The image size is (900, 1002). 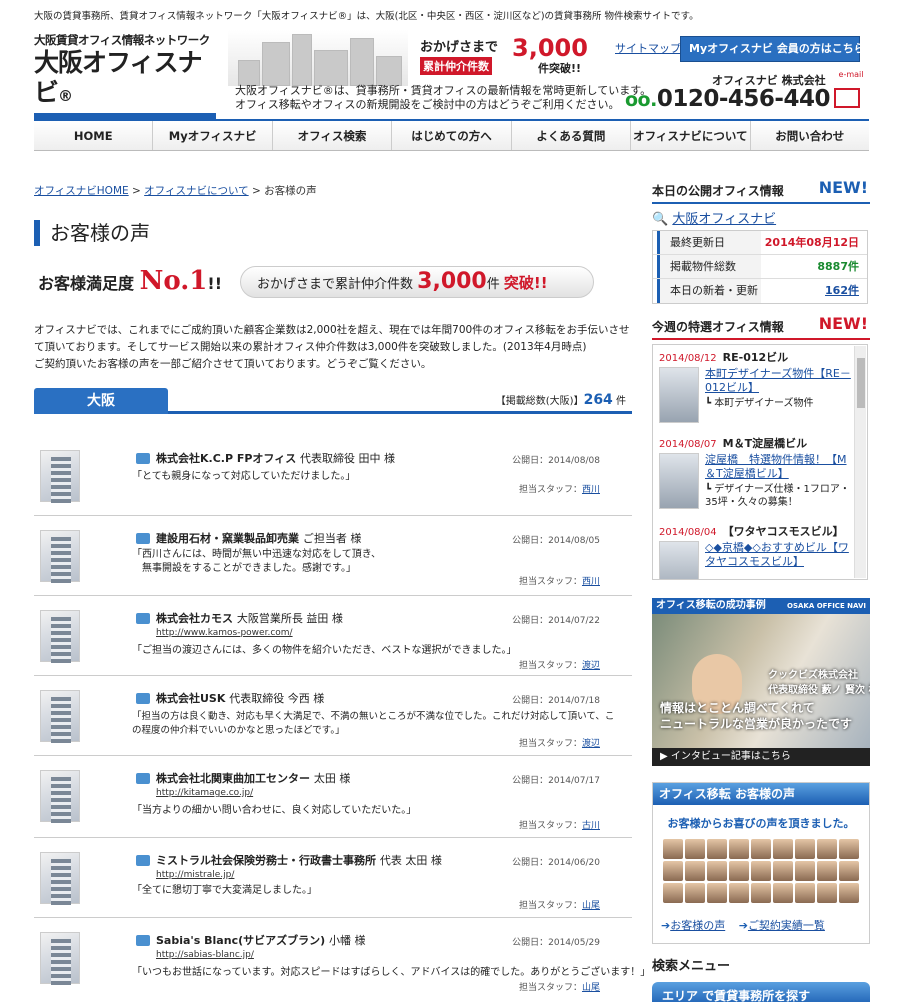 What do you see at coordinates (299, 860) in the screenshot?
I see `company-name: ミストラル社会保険労務士・行政書士事務所 代表 太田 様` at bounding box center [299, 860].